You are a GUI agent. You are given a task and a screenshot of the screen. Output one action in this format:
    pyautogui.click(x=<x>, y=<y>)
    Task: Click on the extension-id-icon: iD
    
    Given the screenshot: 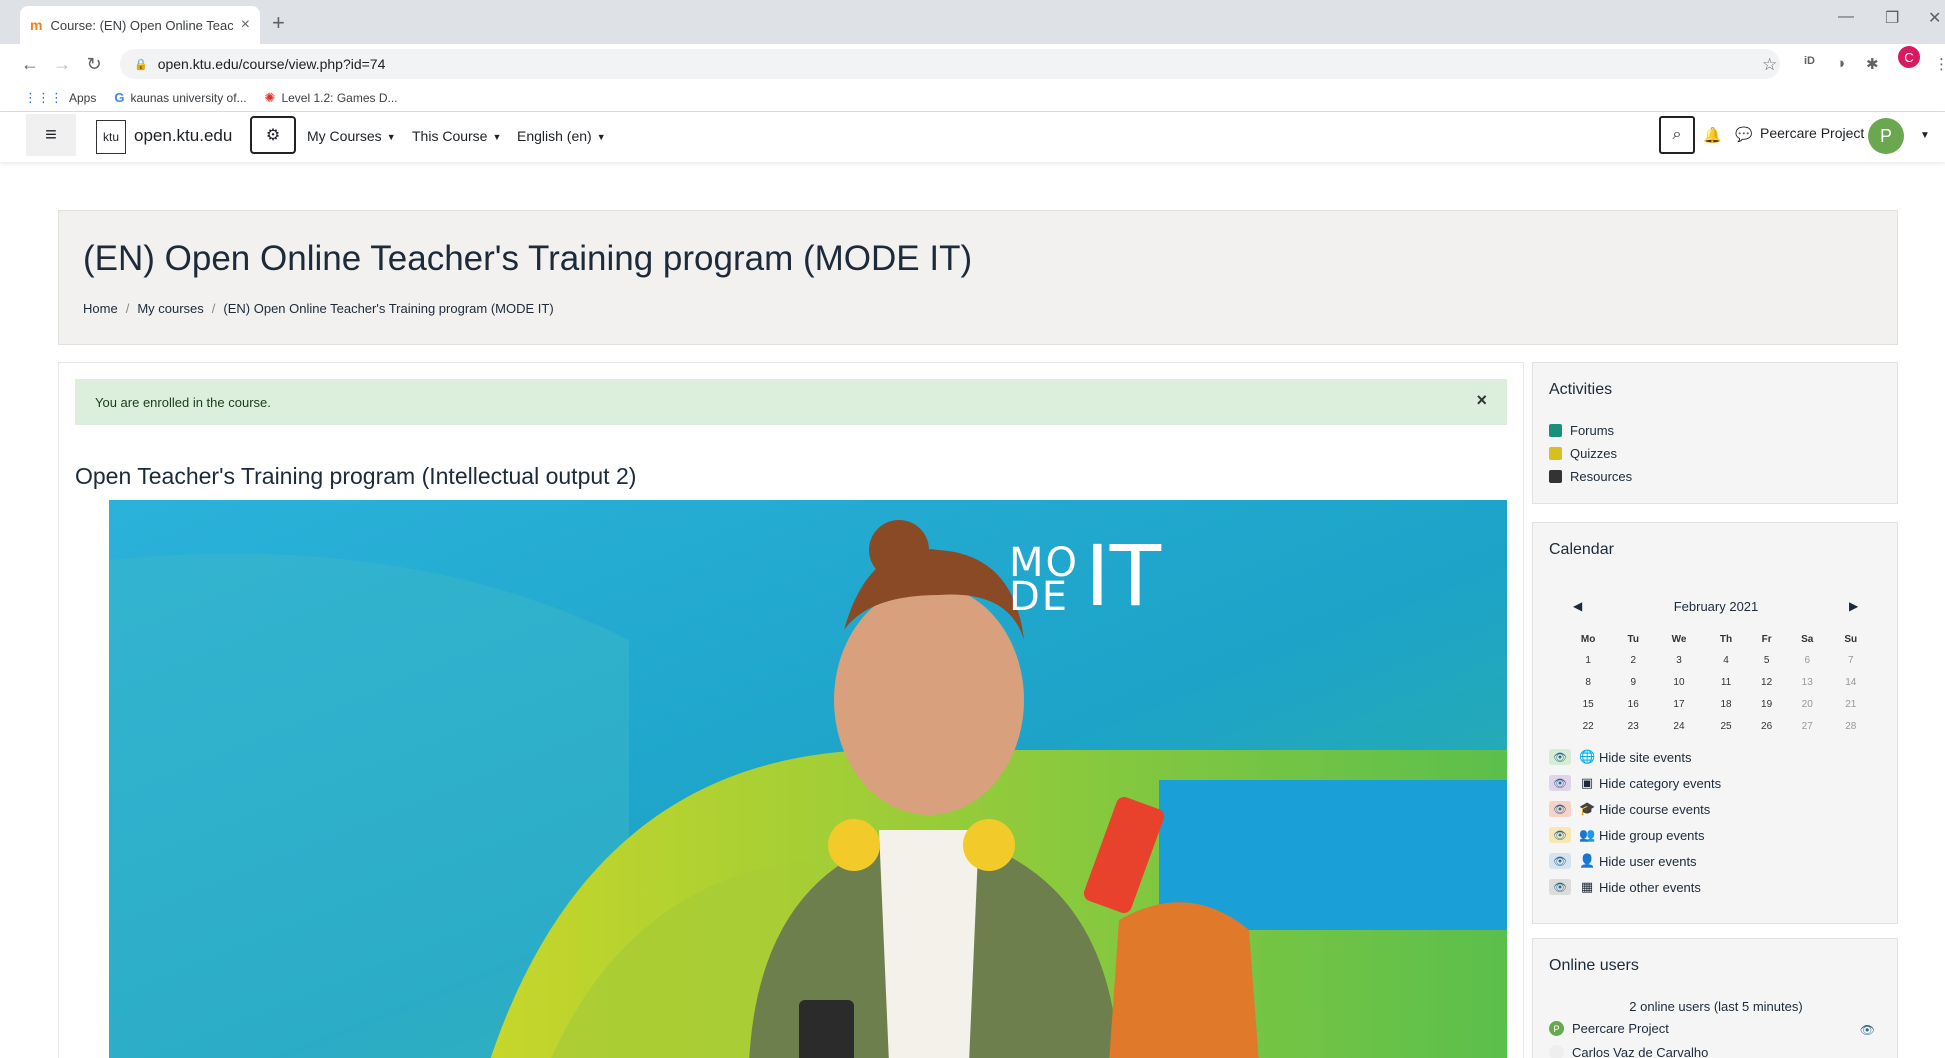 What is the action you would take?
    pyautogui.click(x=1809, y=61)
    